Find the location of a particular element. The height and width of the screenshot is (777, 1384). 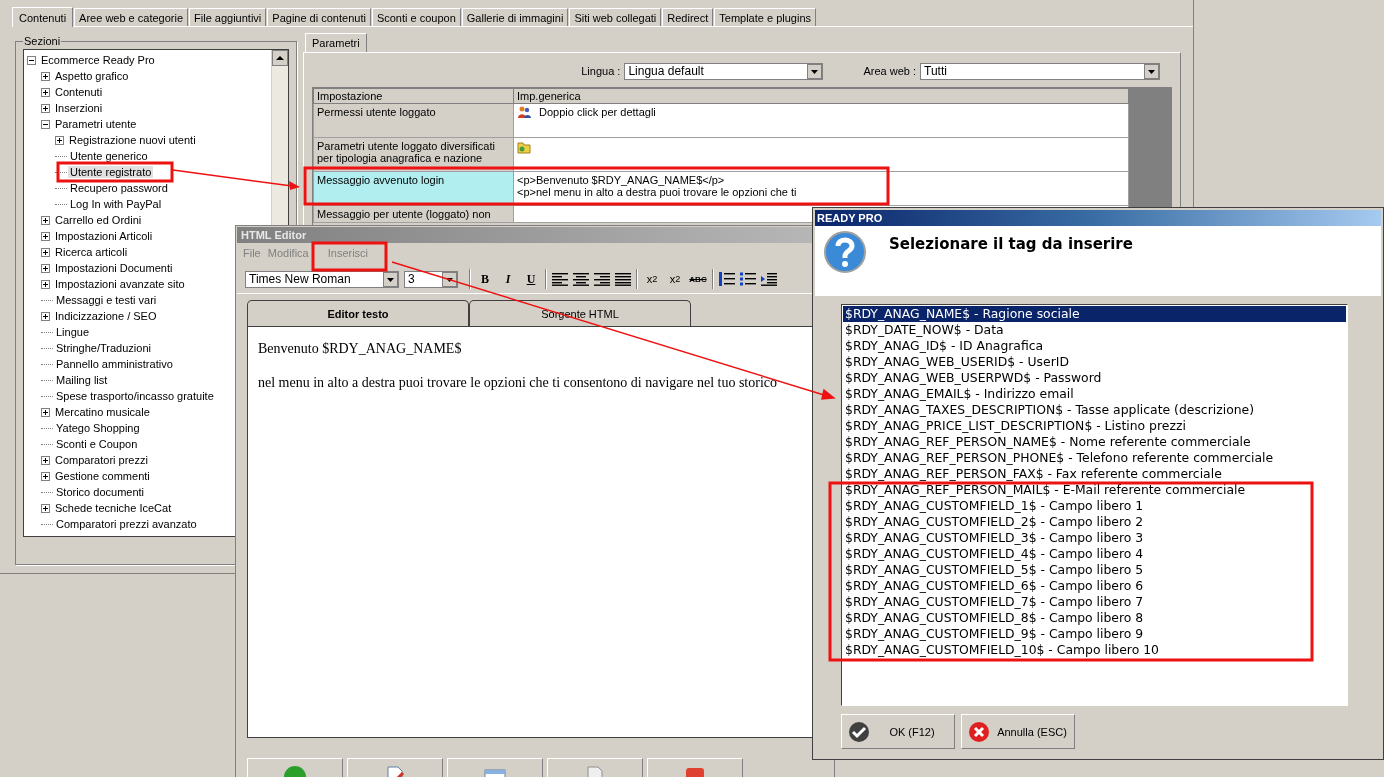

underline-button: U is located at coordinates (531, 279).